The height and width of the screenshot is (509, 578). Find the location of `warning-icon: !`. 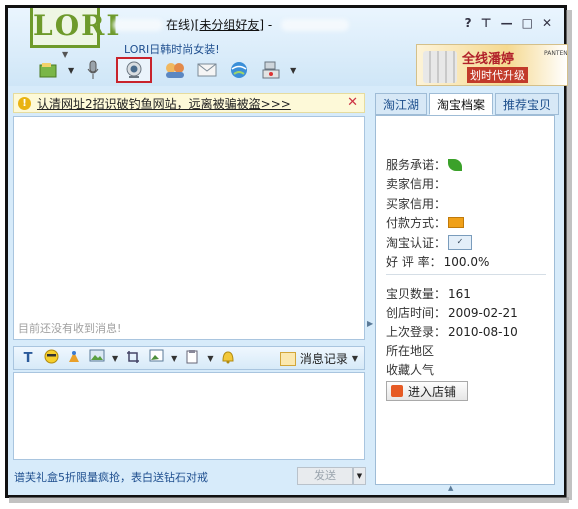

warning-icon: ! is located at coordinates (24, 103).